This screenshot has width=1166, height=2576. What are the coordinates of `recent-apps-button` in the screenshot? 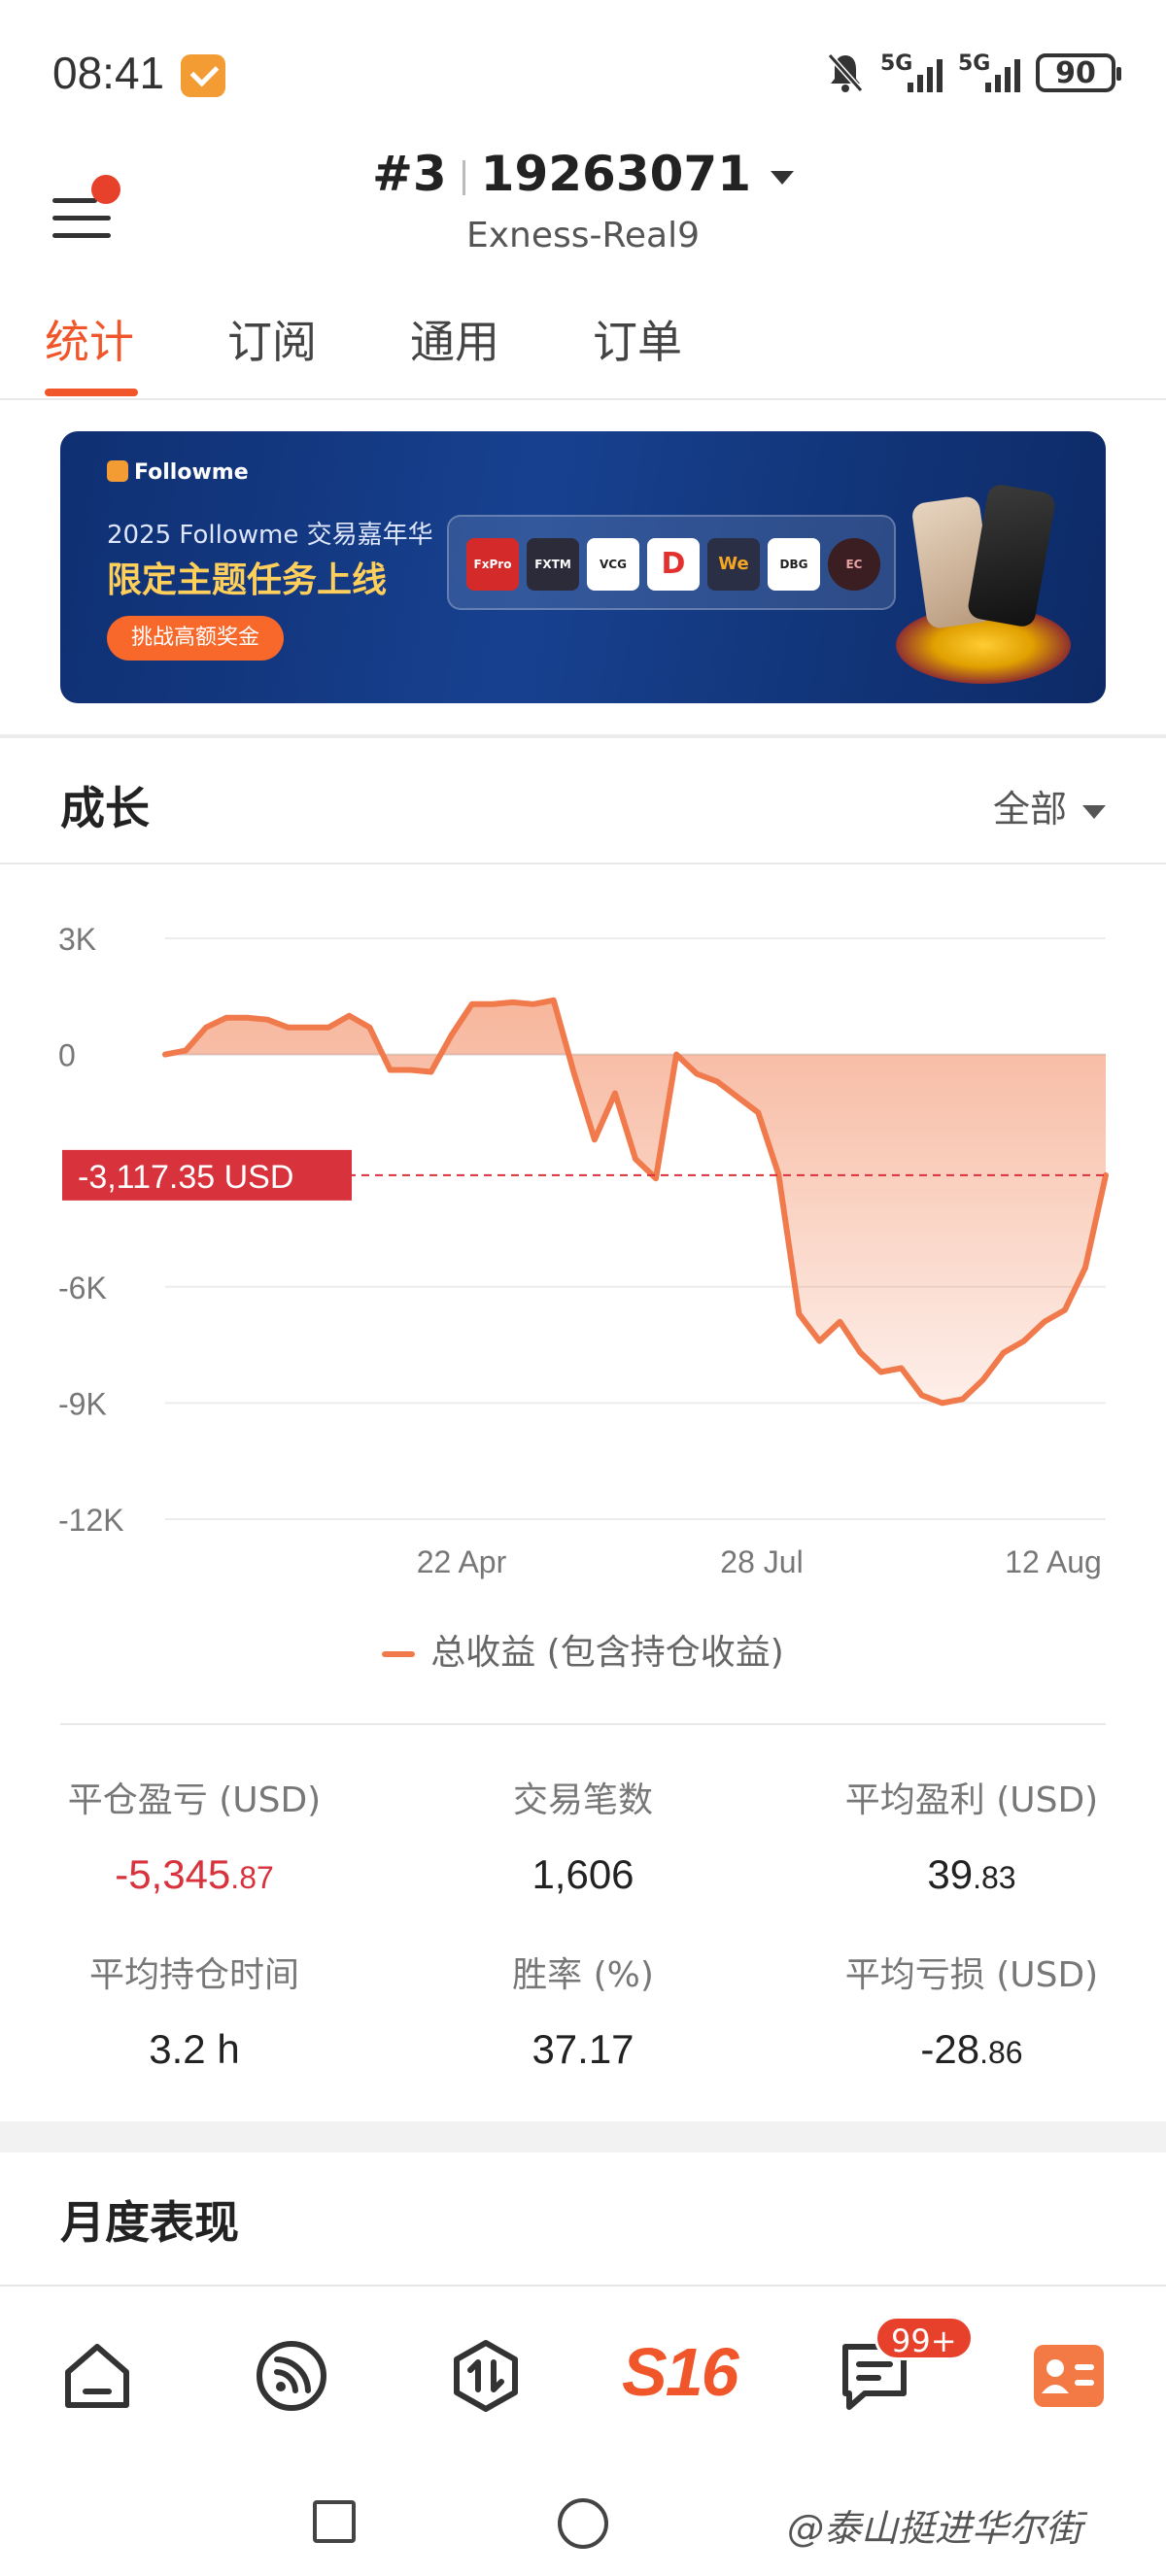 It's located at (334, 2521).